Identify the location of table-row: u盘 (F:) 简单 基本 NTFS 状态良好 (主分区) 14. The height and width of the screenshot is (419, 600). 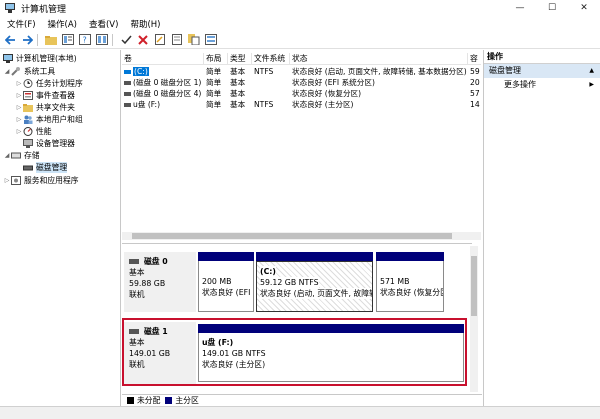
(301, 104).